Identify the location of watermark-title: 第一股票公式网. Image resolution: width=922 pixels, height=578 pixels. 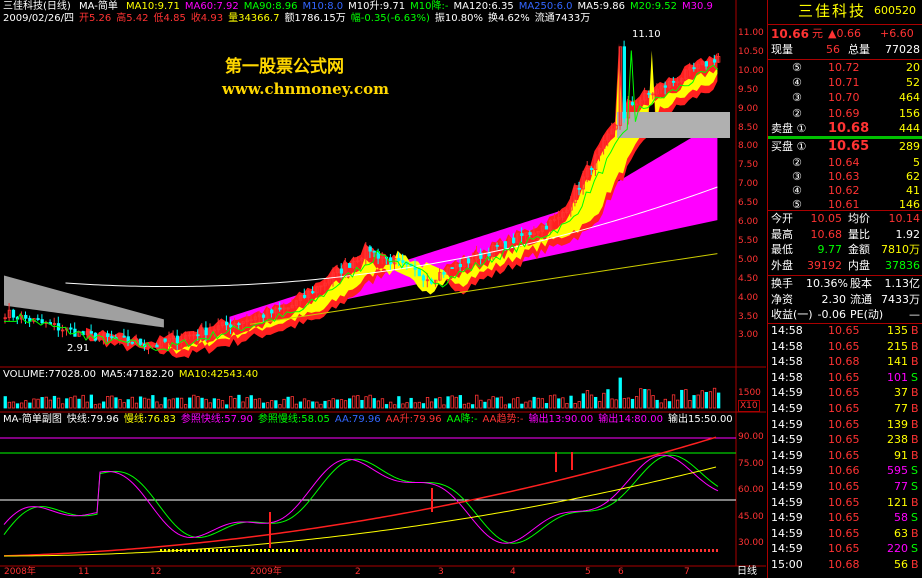
(284, 67).